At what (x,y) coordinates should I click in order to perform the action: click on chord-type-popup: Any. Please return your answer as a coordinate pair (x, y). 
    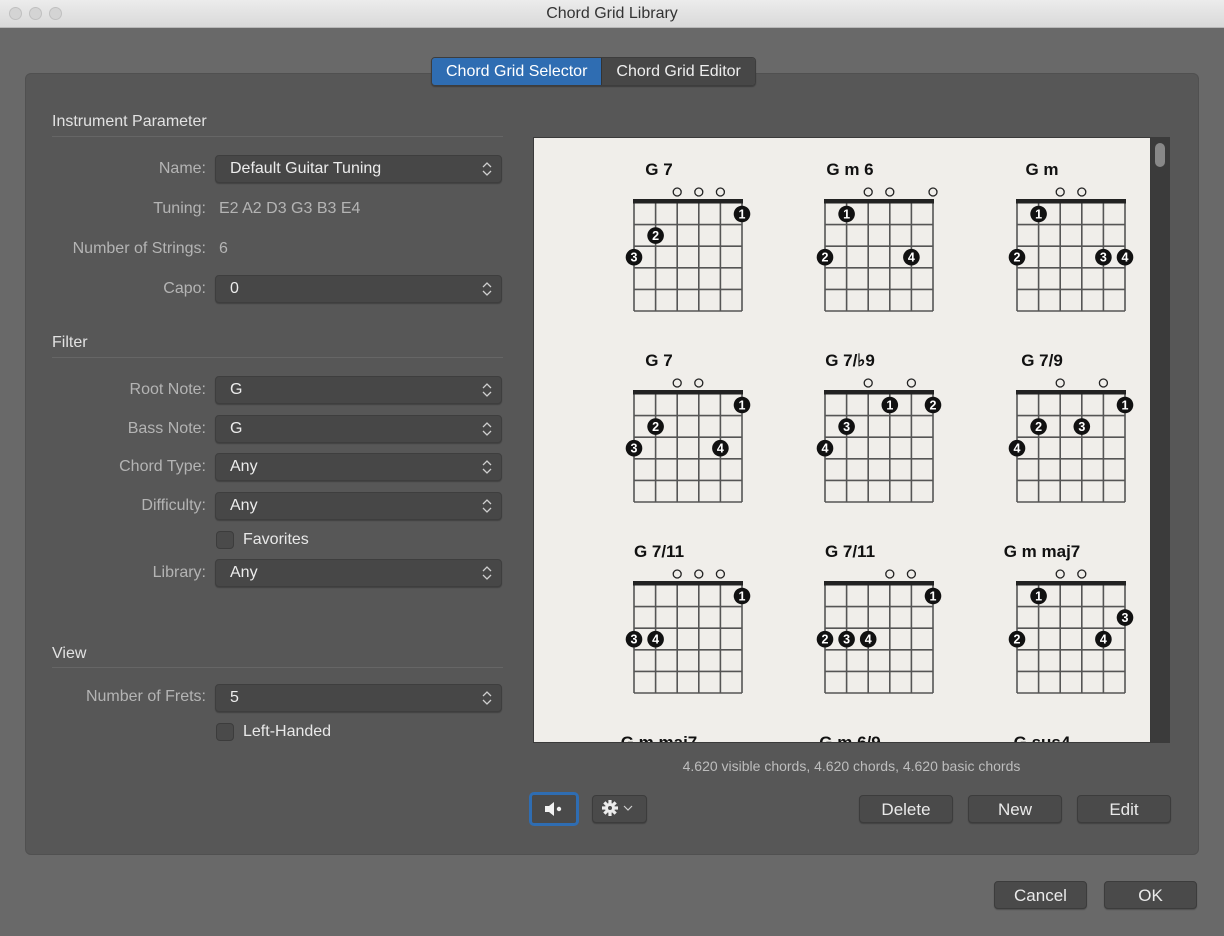
    Looking at the image, I should click on (358, 467).